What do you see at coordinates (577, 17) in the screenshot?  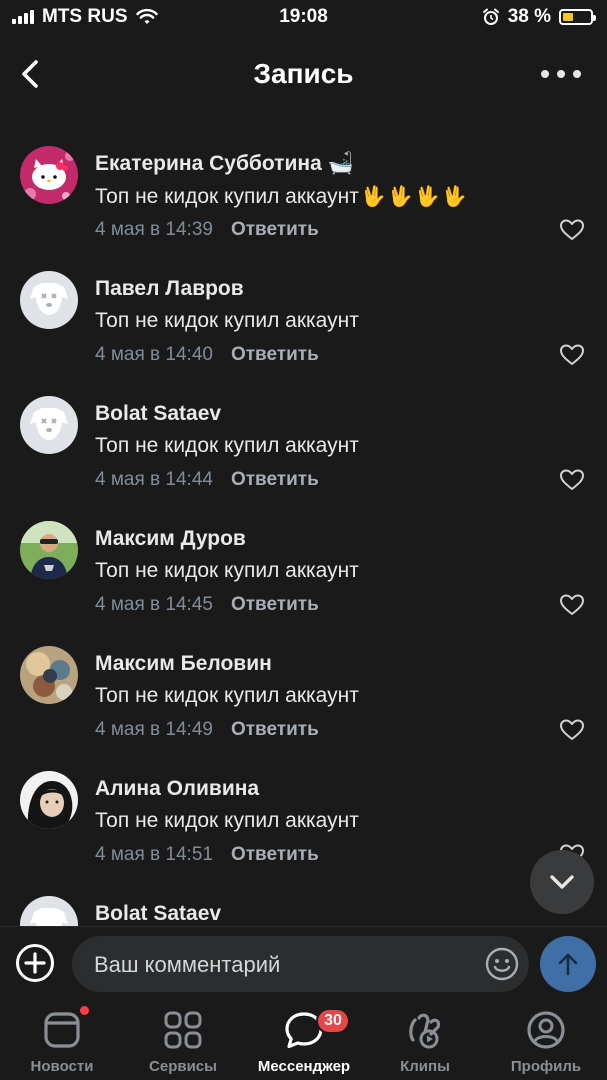 I see `battery-icon` at bounding box center [577, 17].